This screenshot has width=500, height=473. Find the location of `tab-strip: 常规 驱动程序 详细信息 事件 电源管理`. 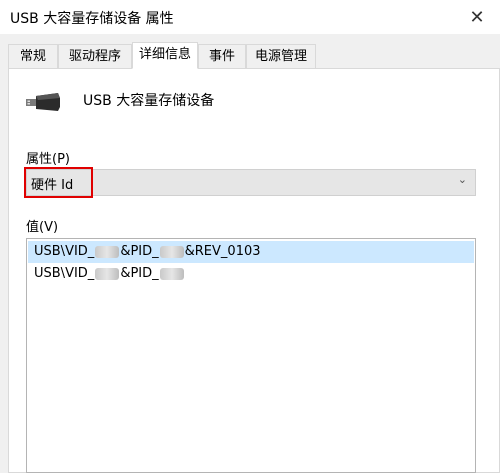

tab-strip: 常规 驱动程序 详细信息 事件 电源管理 is located at coordinates (254, 55).